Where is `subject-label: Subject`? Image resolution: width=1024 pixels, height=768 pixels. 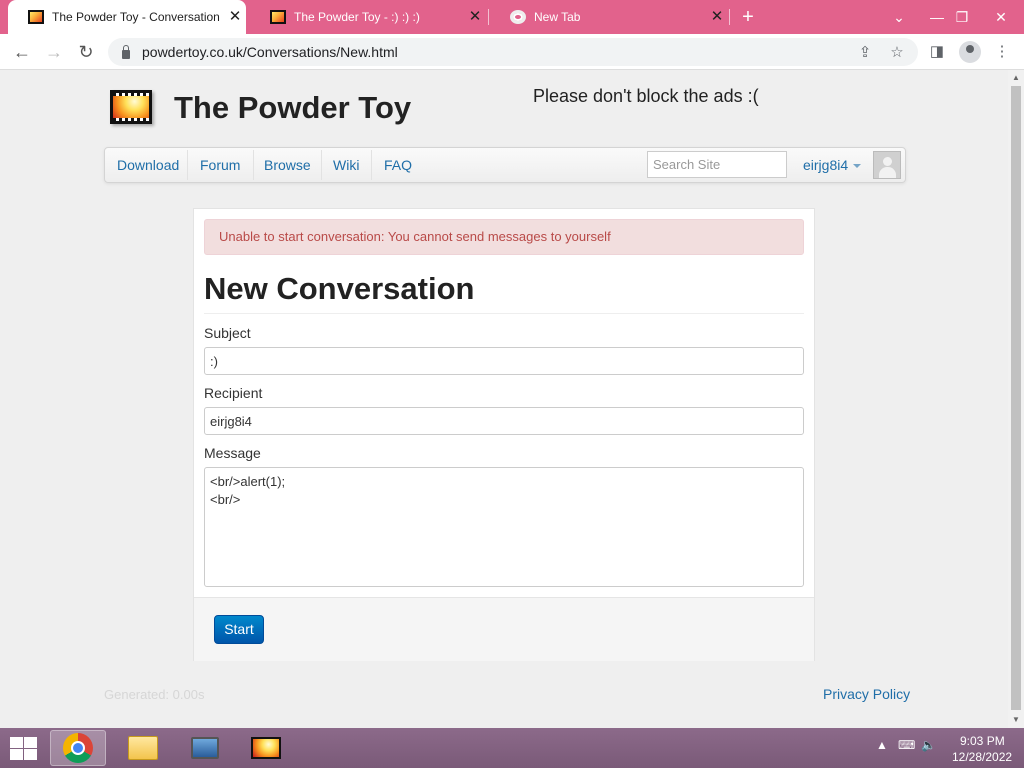 subject-label: Subject is located at coordinates (227, 333).